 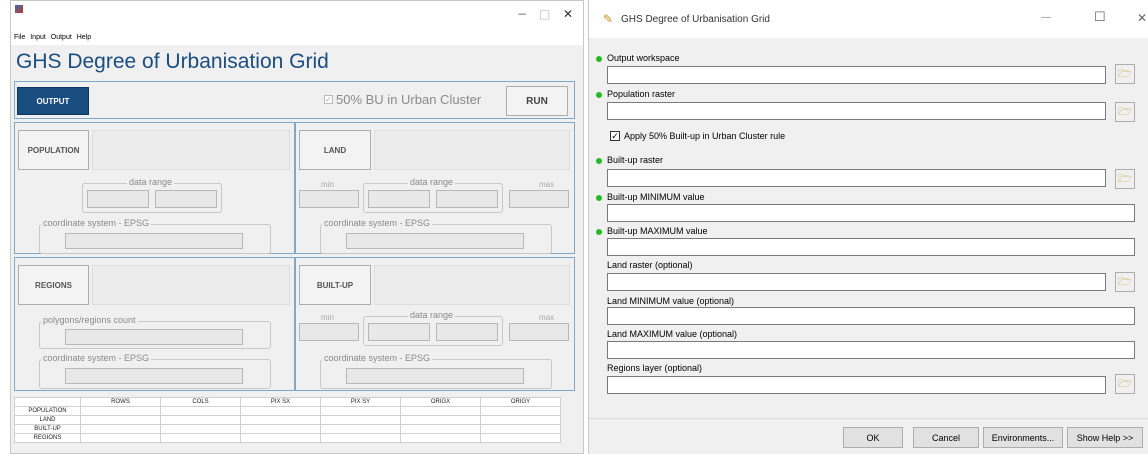 I want to click on minimize-button: −, so click(x=522, y=14).